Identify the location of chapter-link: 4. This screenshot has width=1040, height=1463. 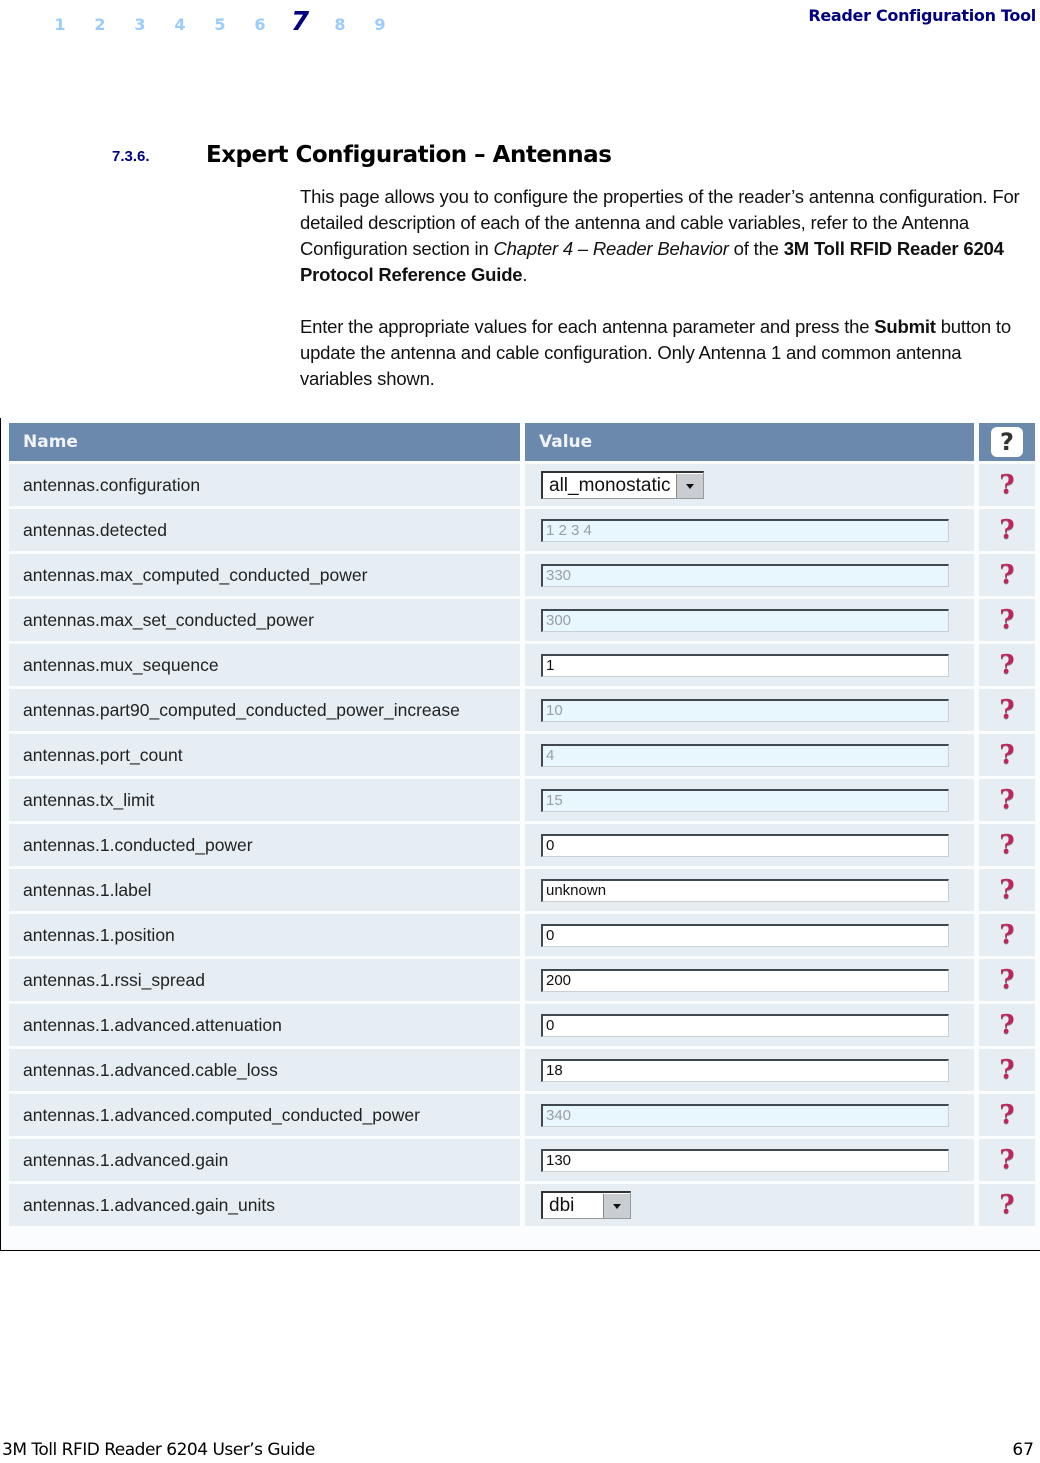
(180, 24).